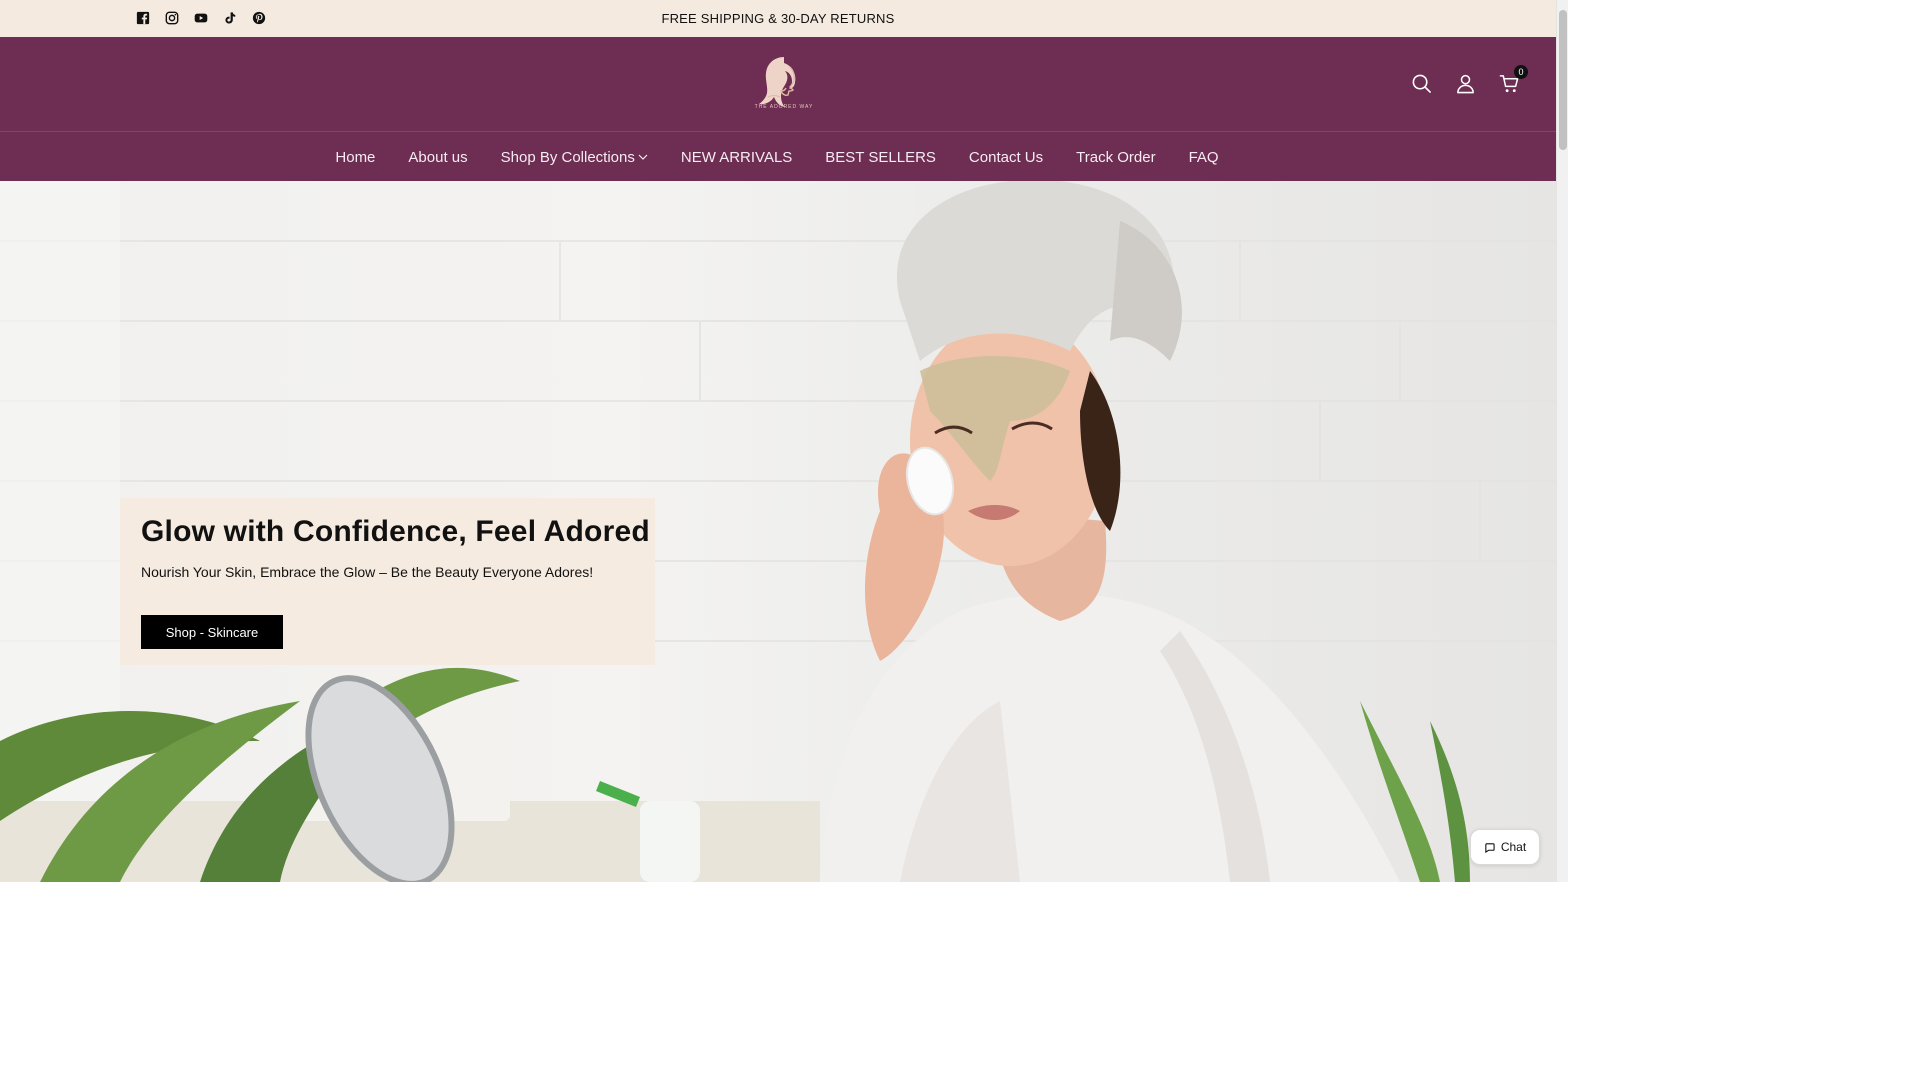 The height and width of the screenshot is (1080, 1920). What do you see at coordinates (1513, 847) in the screenshot?
I see `chat-label: Chat` at bounding box center [1513, 847].